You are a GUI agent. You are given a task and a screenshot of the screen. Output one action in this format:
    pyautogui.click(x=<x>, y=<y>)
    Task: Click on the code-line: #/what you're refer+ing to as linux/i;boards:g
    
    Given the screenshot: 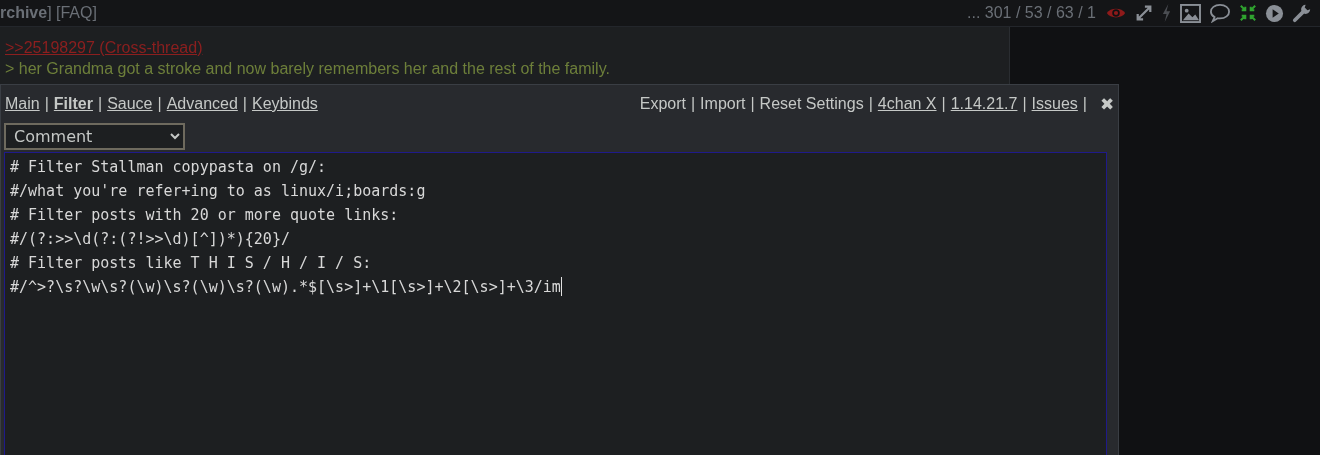 What is the action you would take?
    pyautogui.click(x=218, y=191)
    